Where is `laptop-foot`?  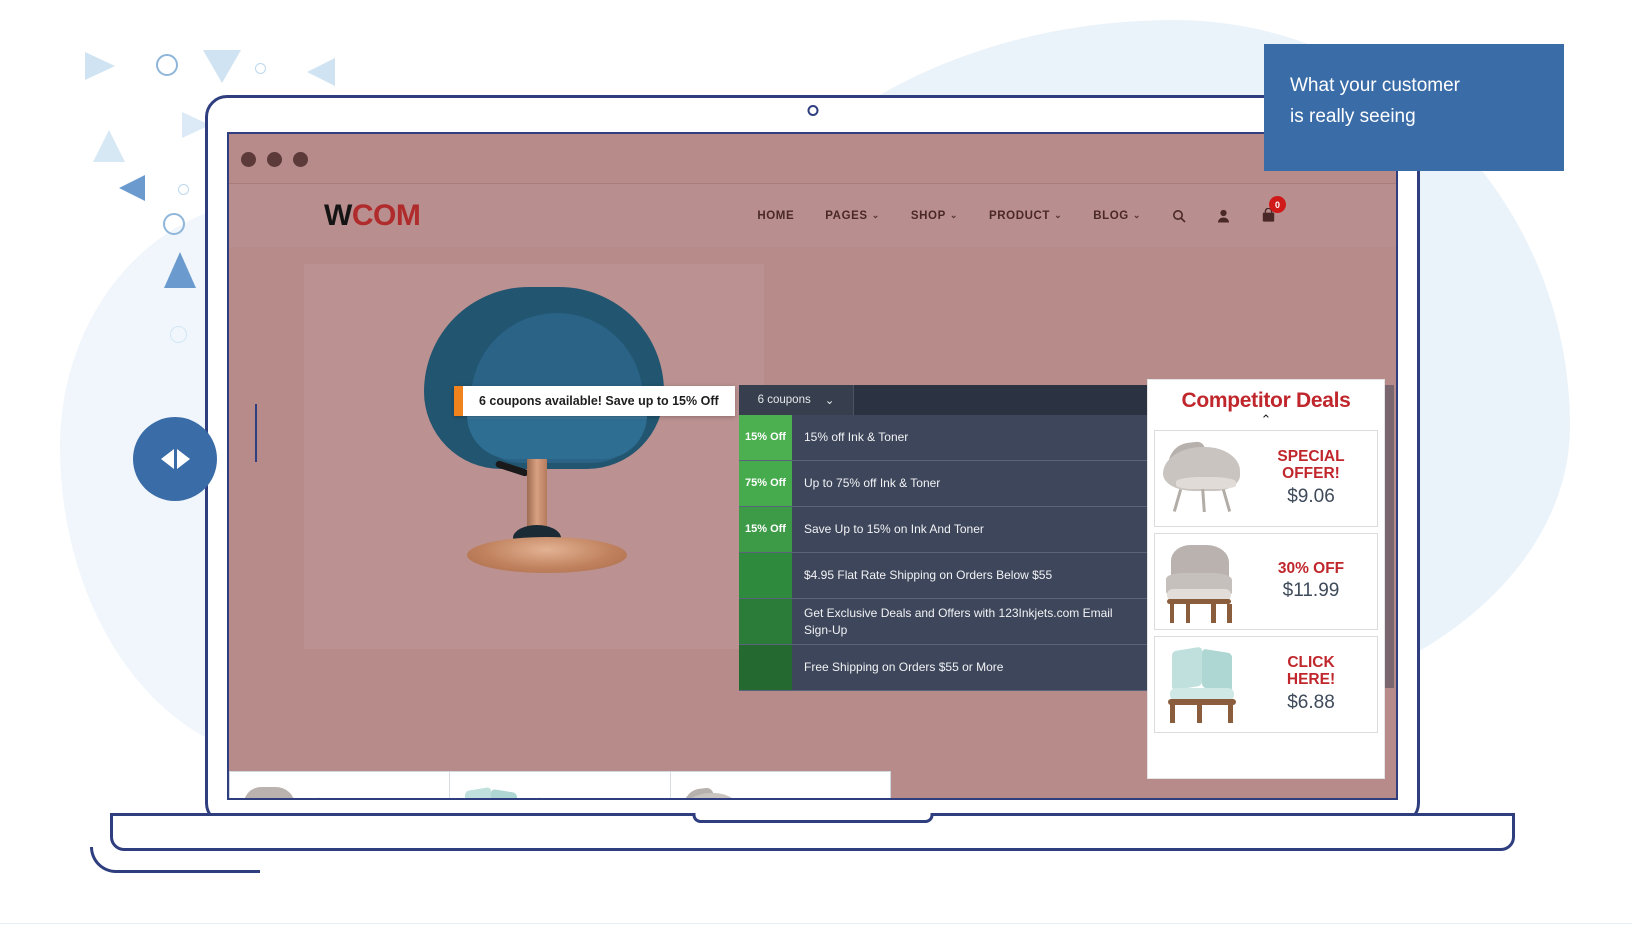
laptop-foot is located at coordinates (175, 860).